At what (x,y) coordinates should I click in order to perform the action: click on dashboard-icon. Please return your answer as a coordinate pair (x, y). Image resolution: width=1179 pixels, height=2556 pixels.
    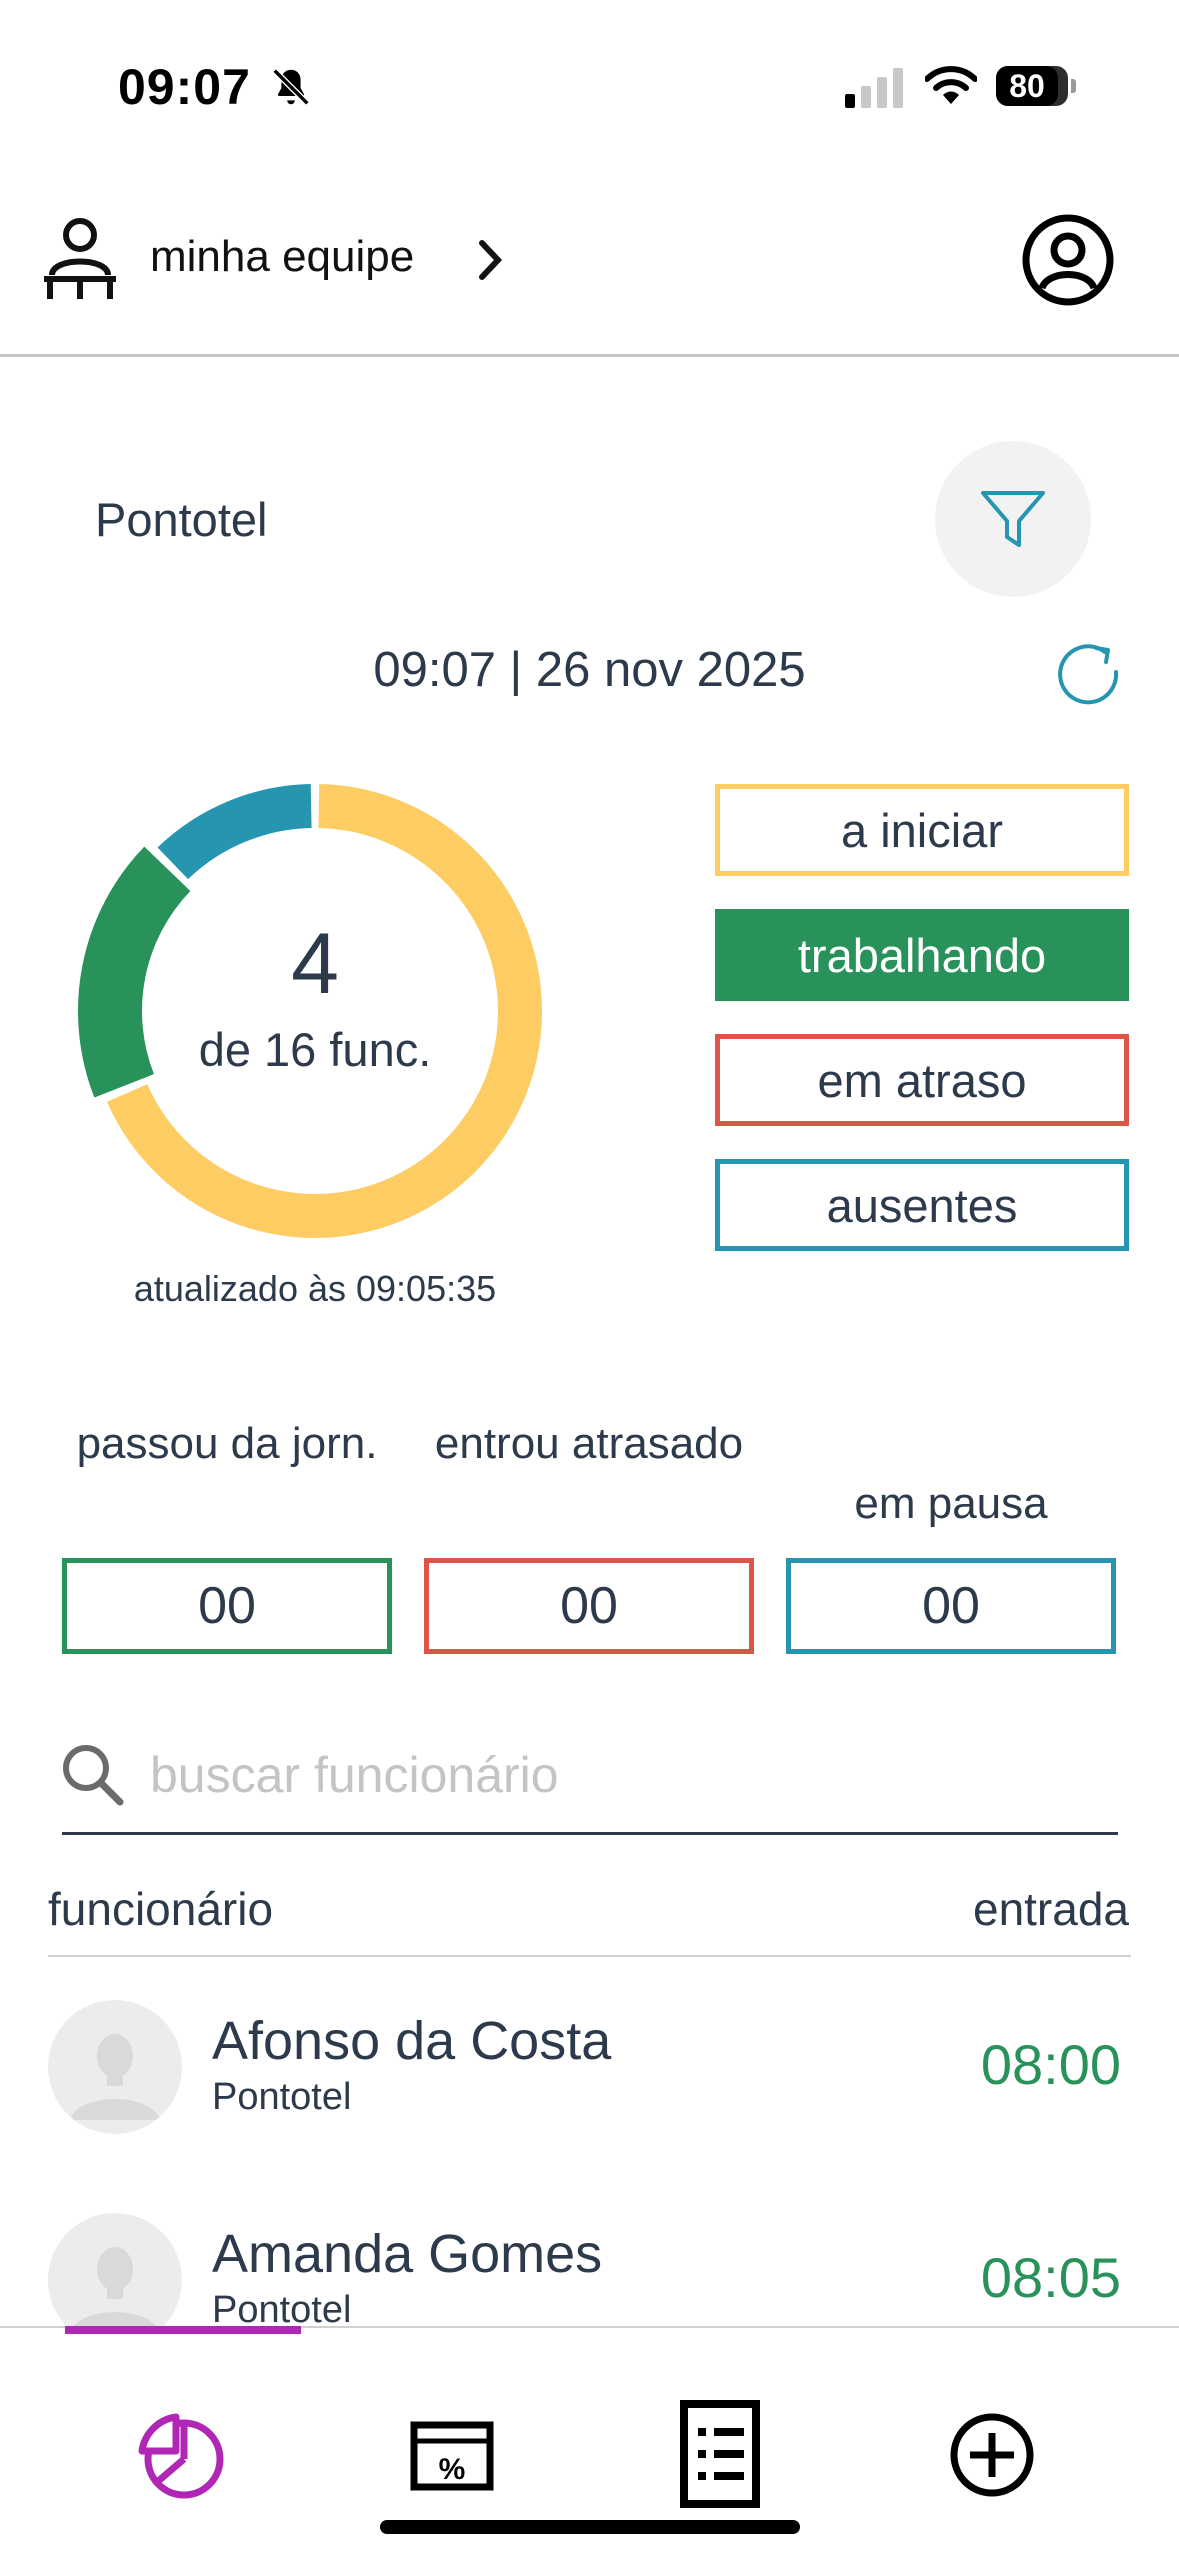
    Looking at the image, I should click on (181, 2456).